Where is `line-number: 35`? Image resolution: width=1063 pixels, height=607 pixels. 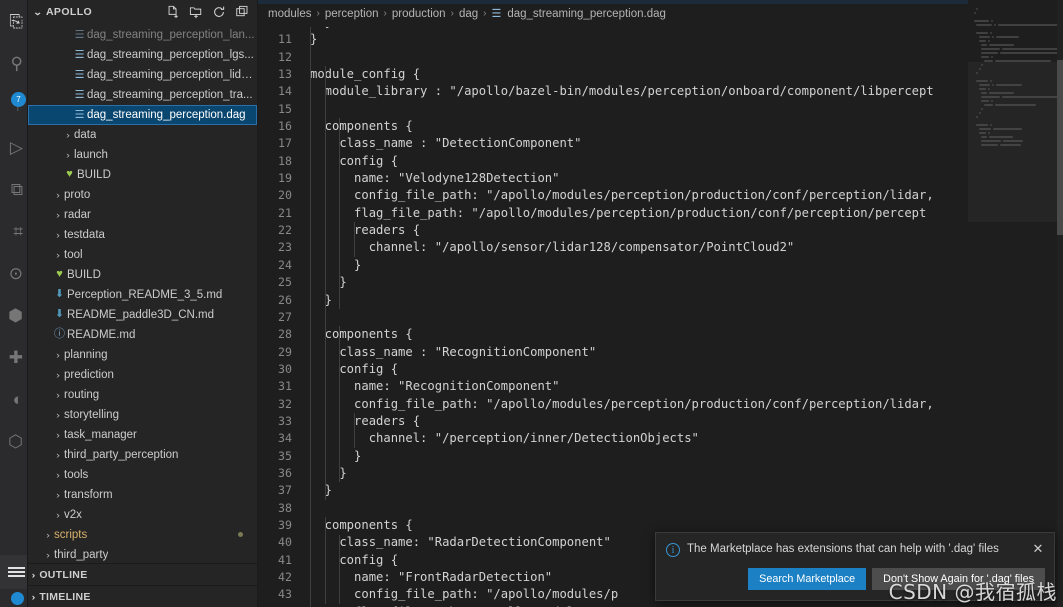
line-number: 35 is located at coordinates (285, 455).